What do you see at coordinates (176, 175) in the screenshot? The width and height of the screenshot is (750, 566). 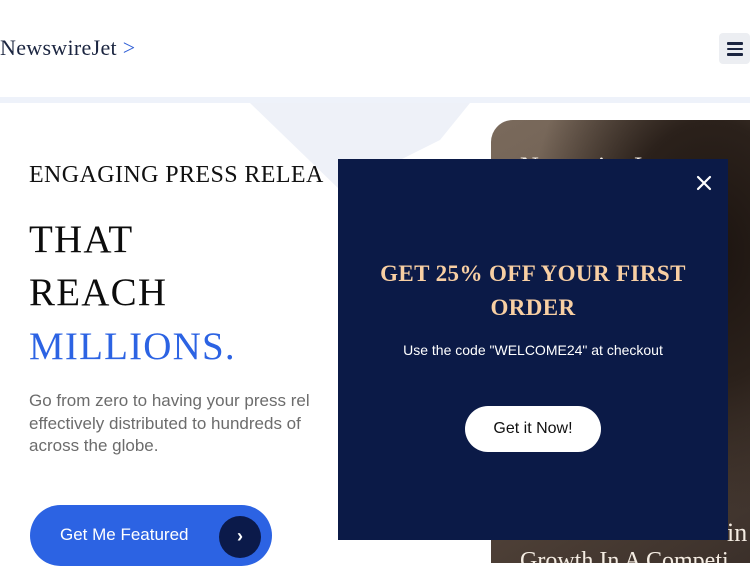 I see `hero-eyebrow: ENGAGING PRESS RELEA` at bounding box center [176, 175].